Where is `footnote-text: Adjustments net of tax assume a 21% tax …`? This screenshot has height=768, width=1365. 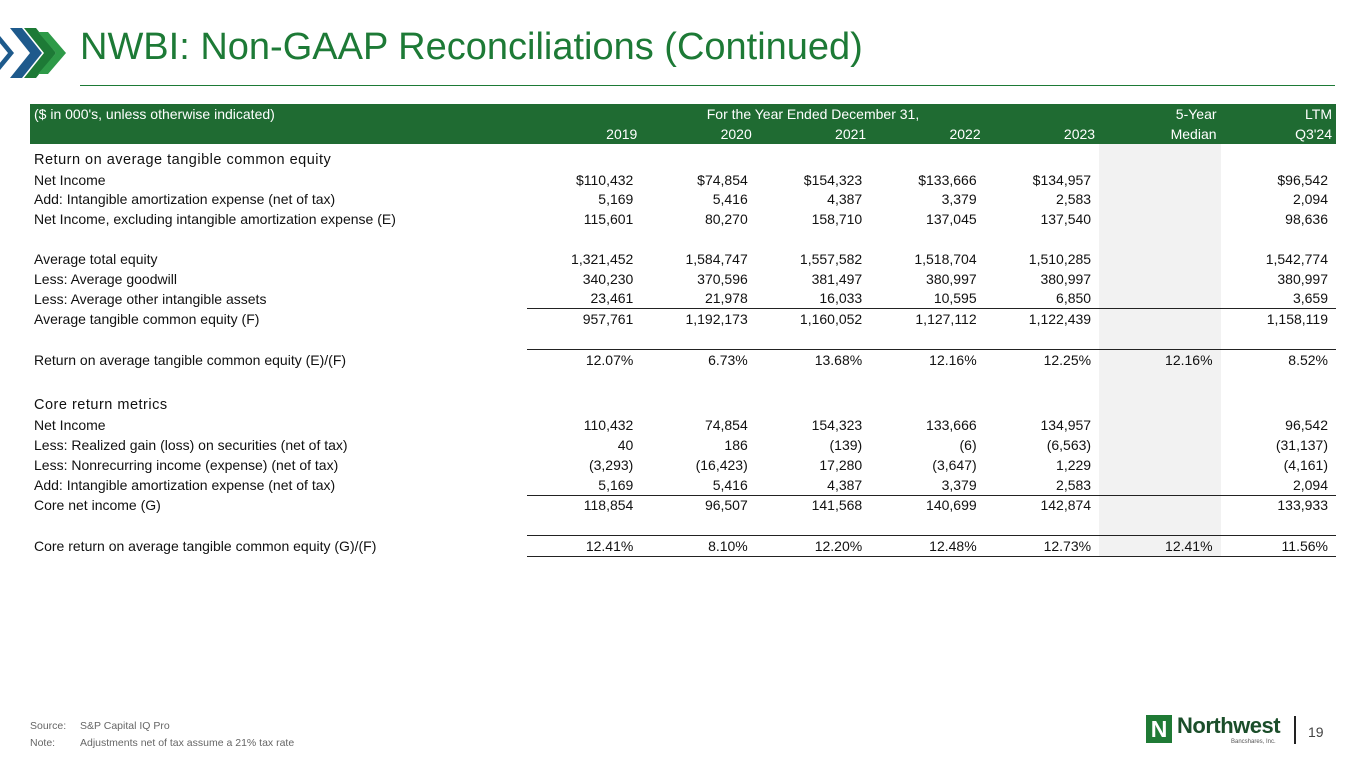
footnote-text: Adjustments net of tax assume a 21% tax … is located at coordinates (187, 743).